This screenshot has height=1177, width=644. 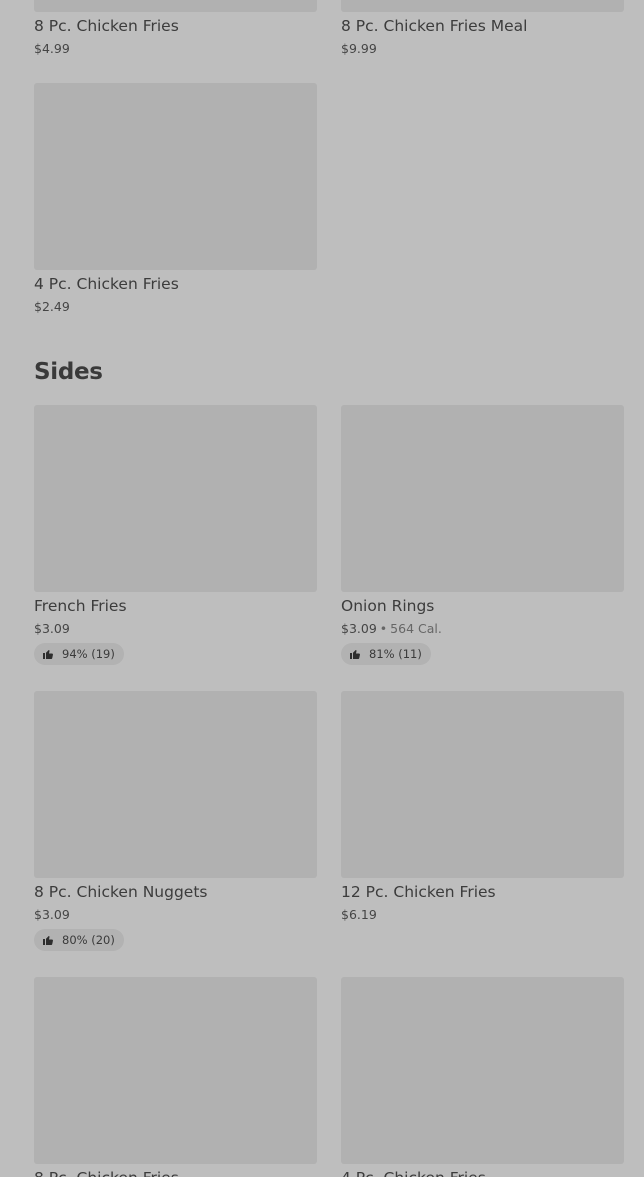 I want to click on menu-item-price: $4.99, so click(x=52, y=48).